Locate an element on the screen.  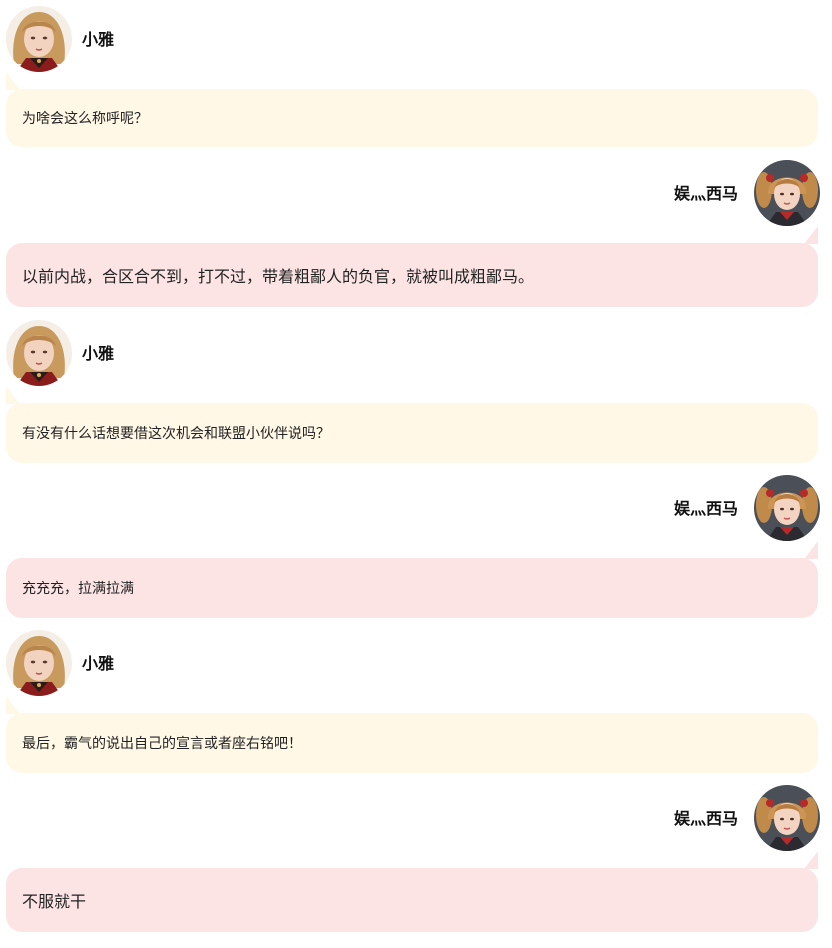
message-bubble: 以前内战，合区合不到，打不过，带着粗鄙人的负官，就被叫成粗鄙马。 is located at coordinates (412, 275).